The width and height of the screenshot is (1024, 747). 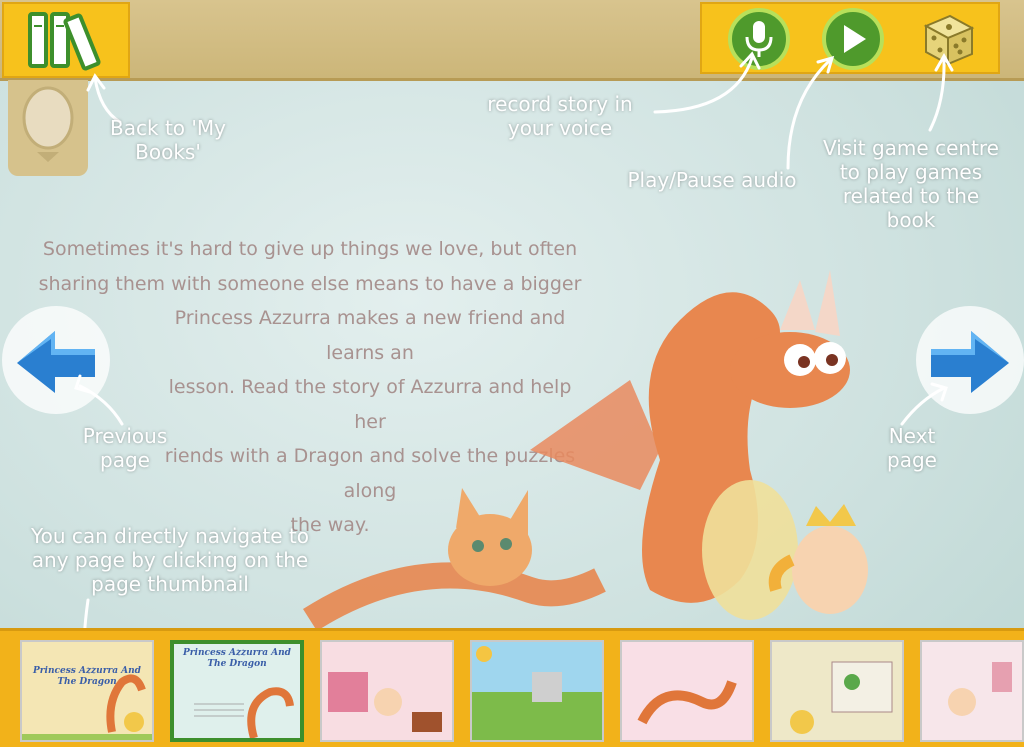 I want to click on page-thumbnail-2: Princess Azzurra And The Dragon, so click(x=237, y=691).